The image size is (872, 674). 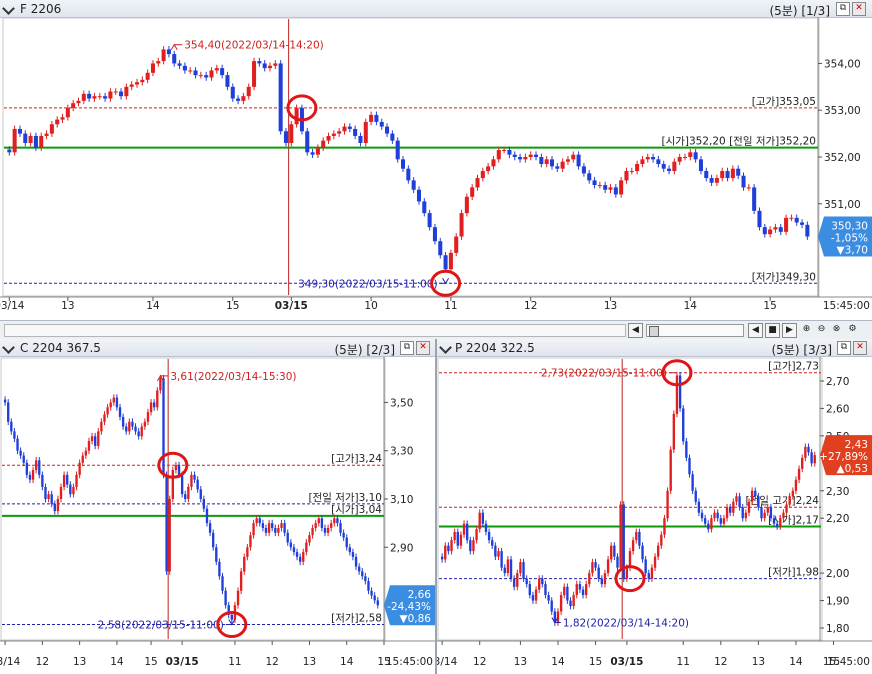 I want to click on zoom-slider, so click(x=695, y=330).